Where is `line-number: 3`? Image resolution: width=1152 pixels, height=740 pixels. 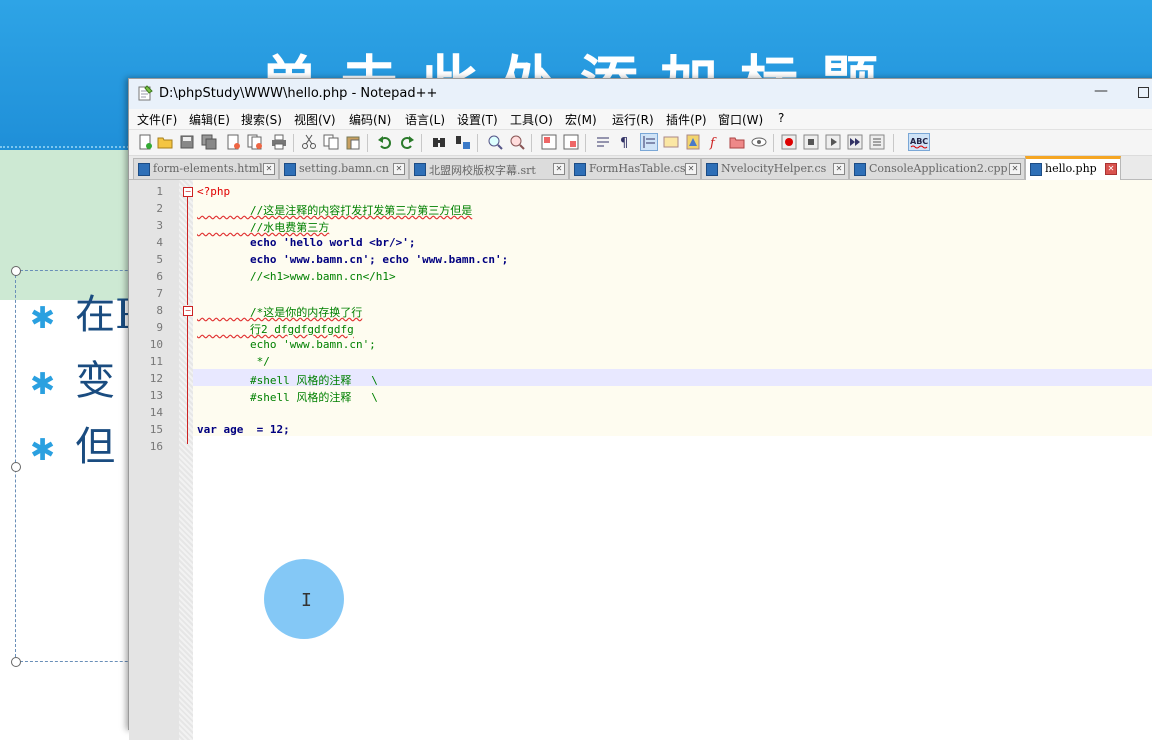
line-number: 3 is located at coordinates (159, 225).